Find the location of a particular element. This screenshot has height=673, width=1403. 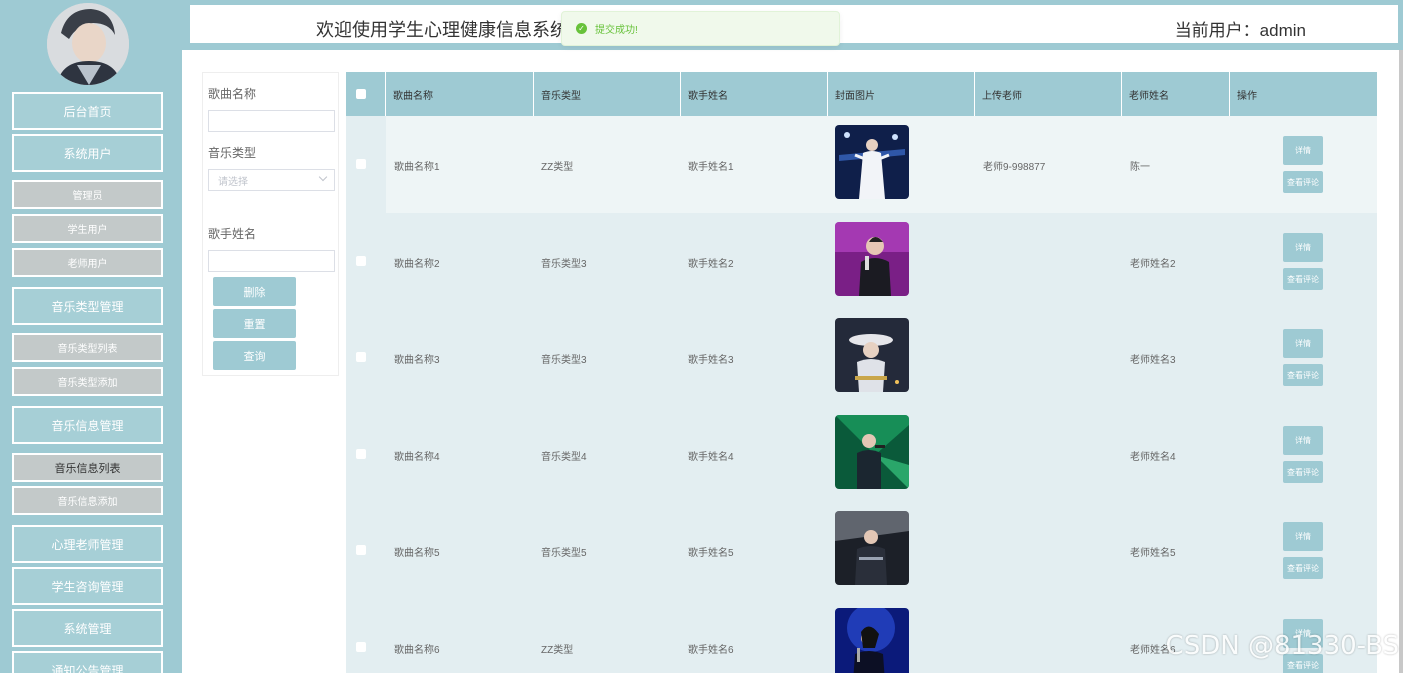

sidebar-item: 学生用户 is located at coordinates (87, 228).